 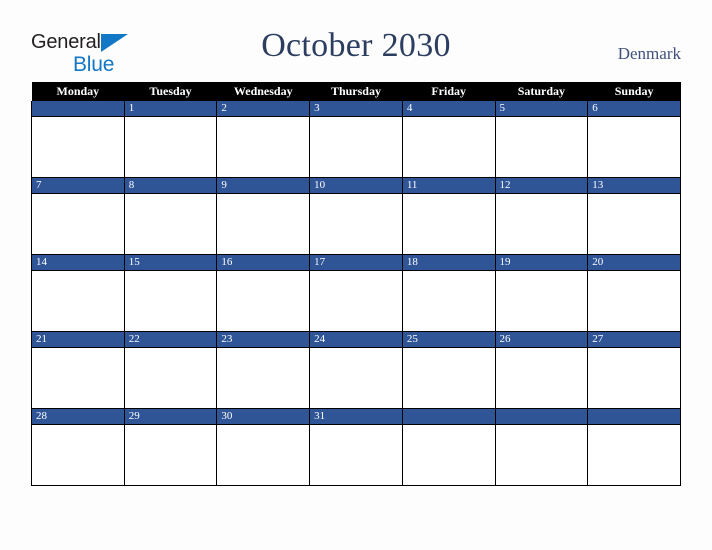 I want to click on day-cell: 9, so click(x=263, y=216).